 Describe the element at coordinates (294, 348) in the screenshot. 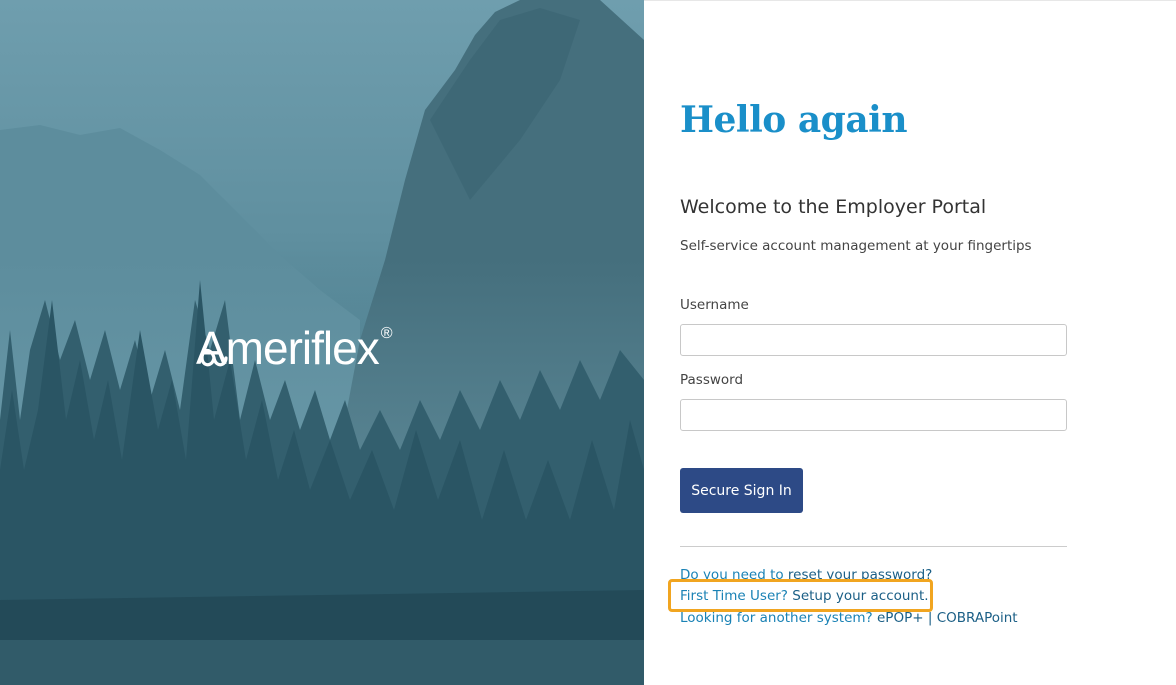

I see `ameriflex-logo: Ameriflex ®` at that location.